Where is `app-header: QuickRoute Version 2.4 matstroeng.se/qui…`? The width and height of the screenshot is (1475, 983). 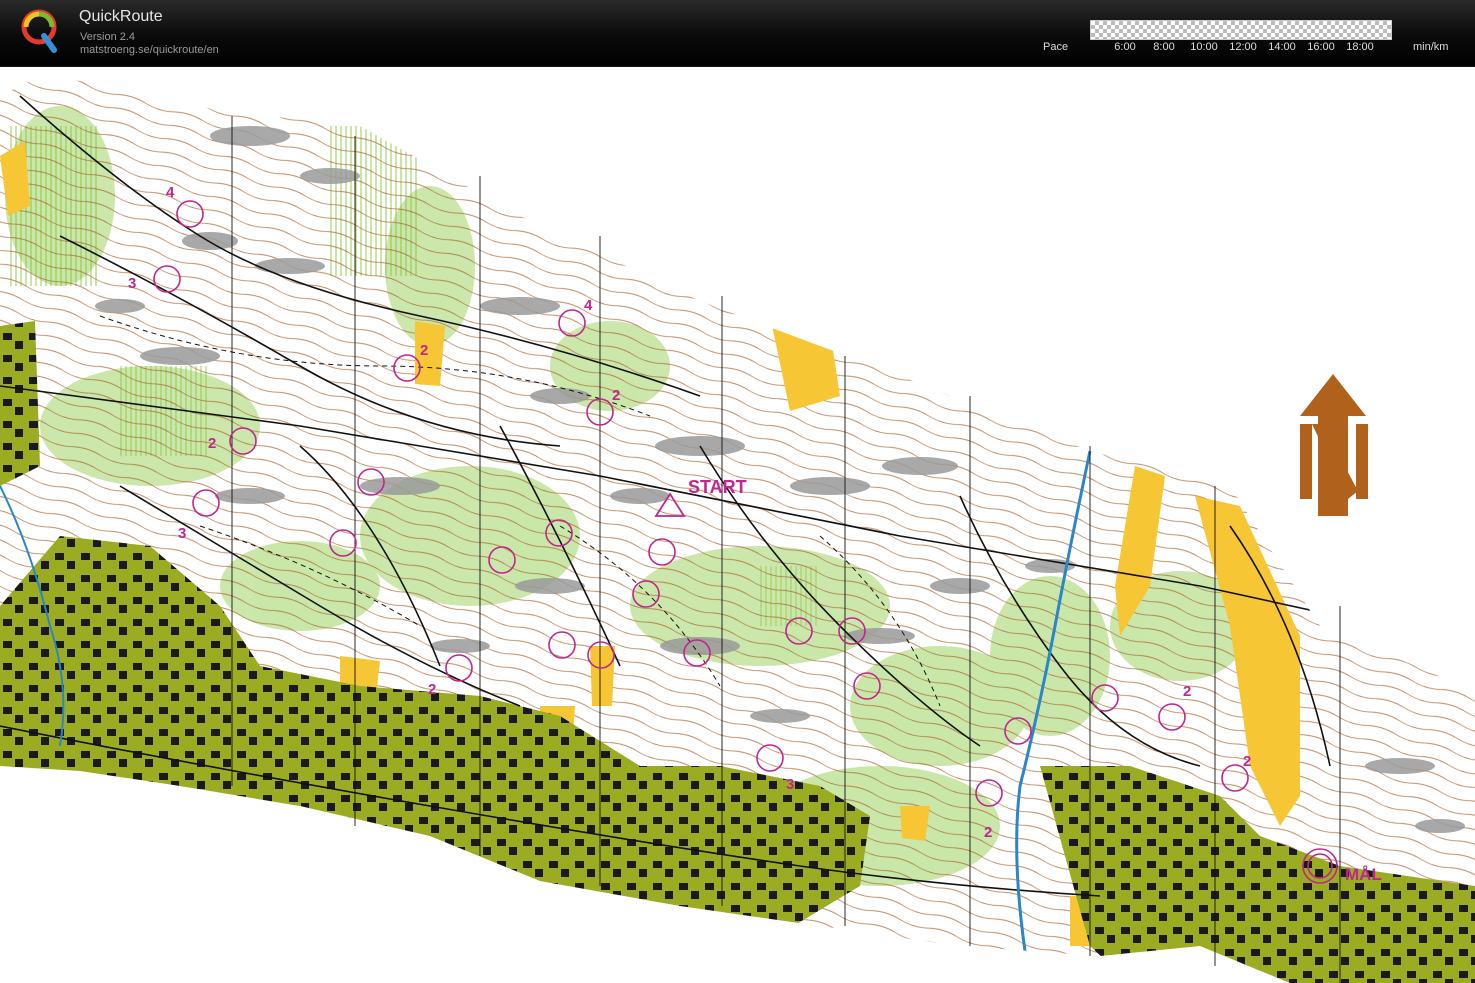
app-header: QuickRoute Version 2.4 matstroeng.se/qui… is located at coordinates (737, 33).